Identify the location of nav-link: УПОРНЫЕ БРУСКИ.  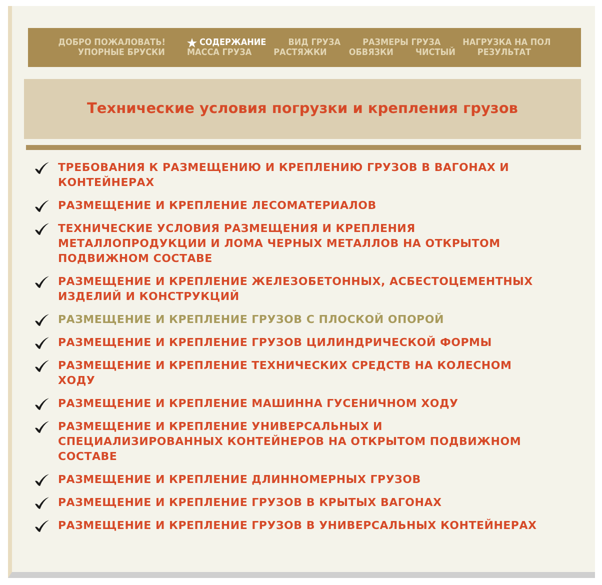
(121, 53).